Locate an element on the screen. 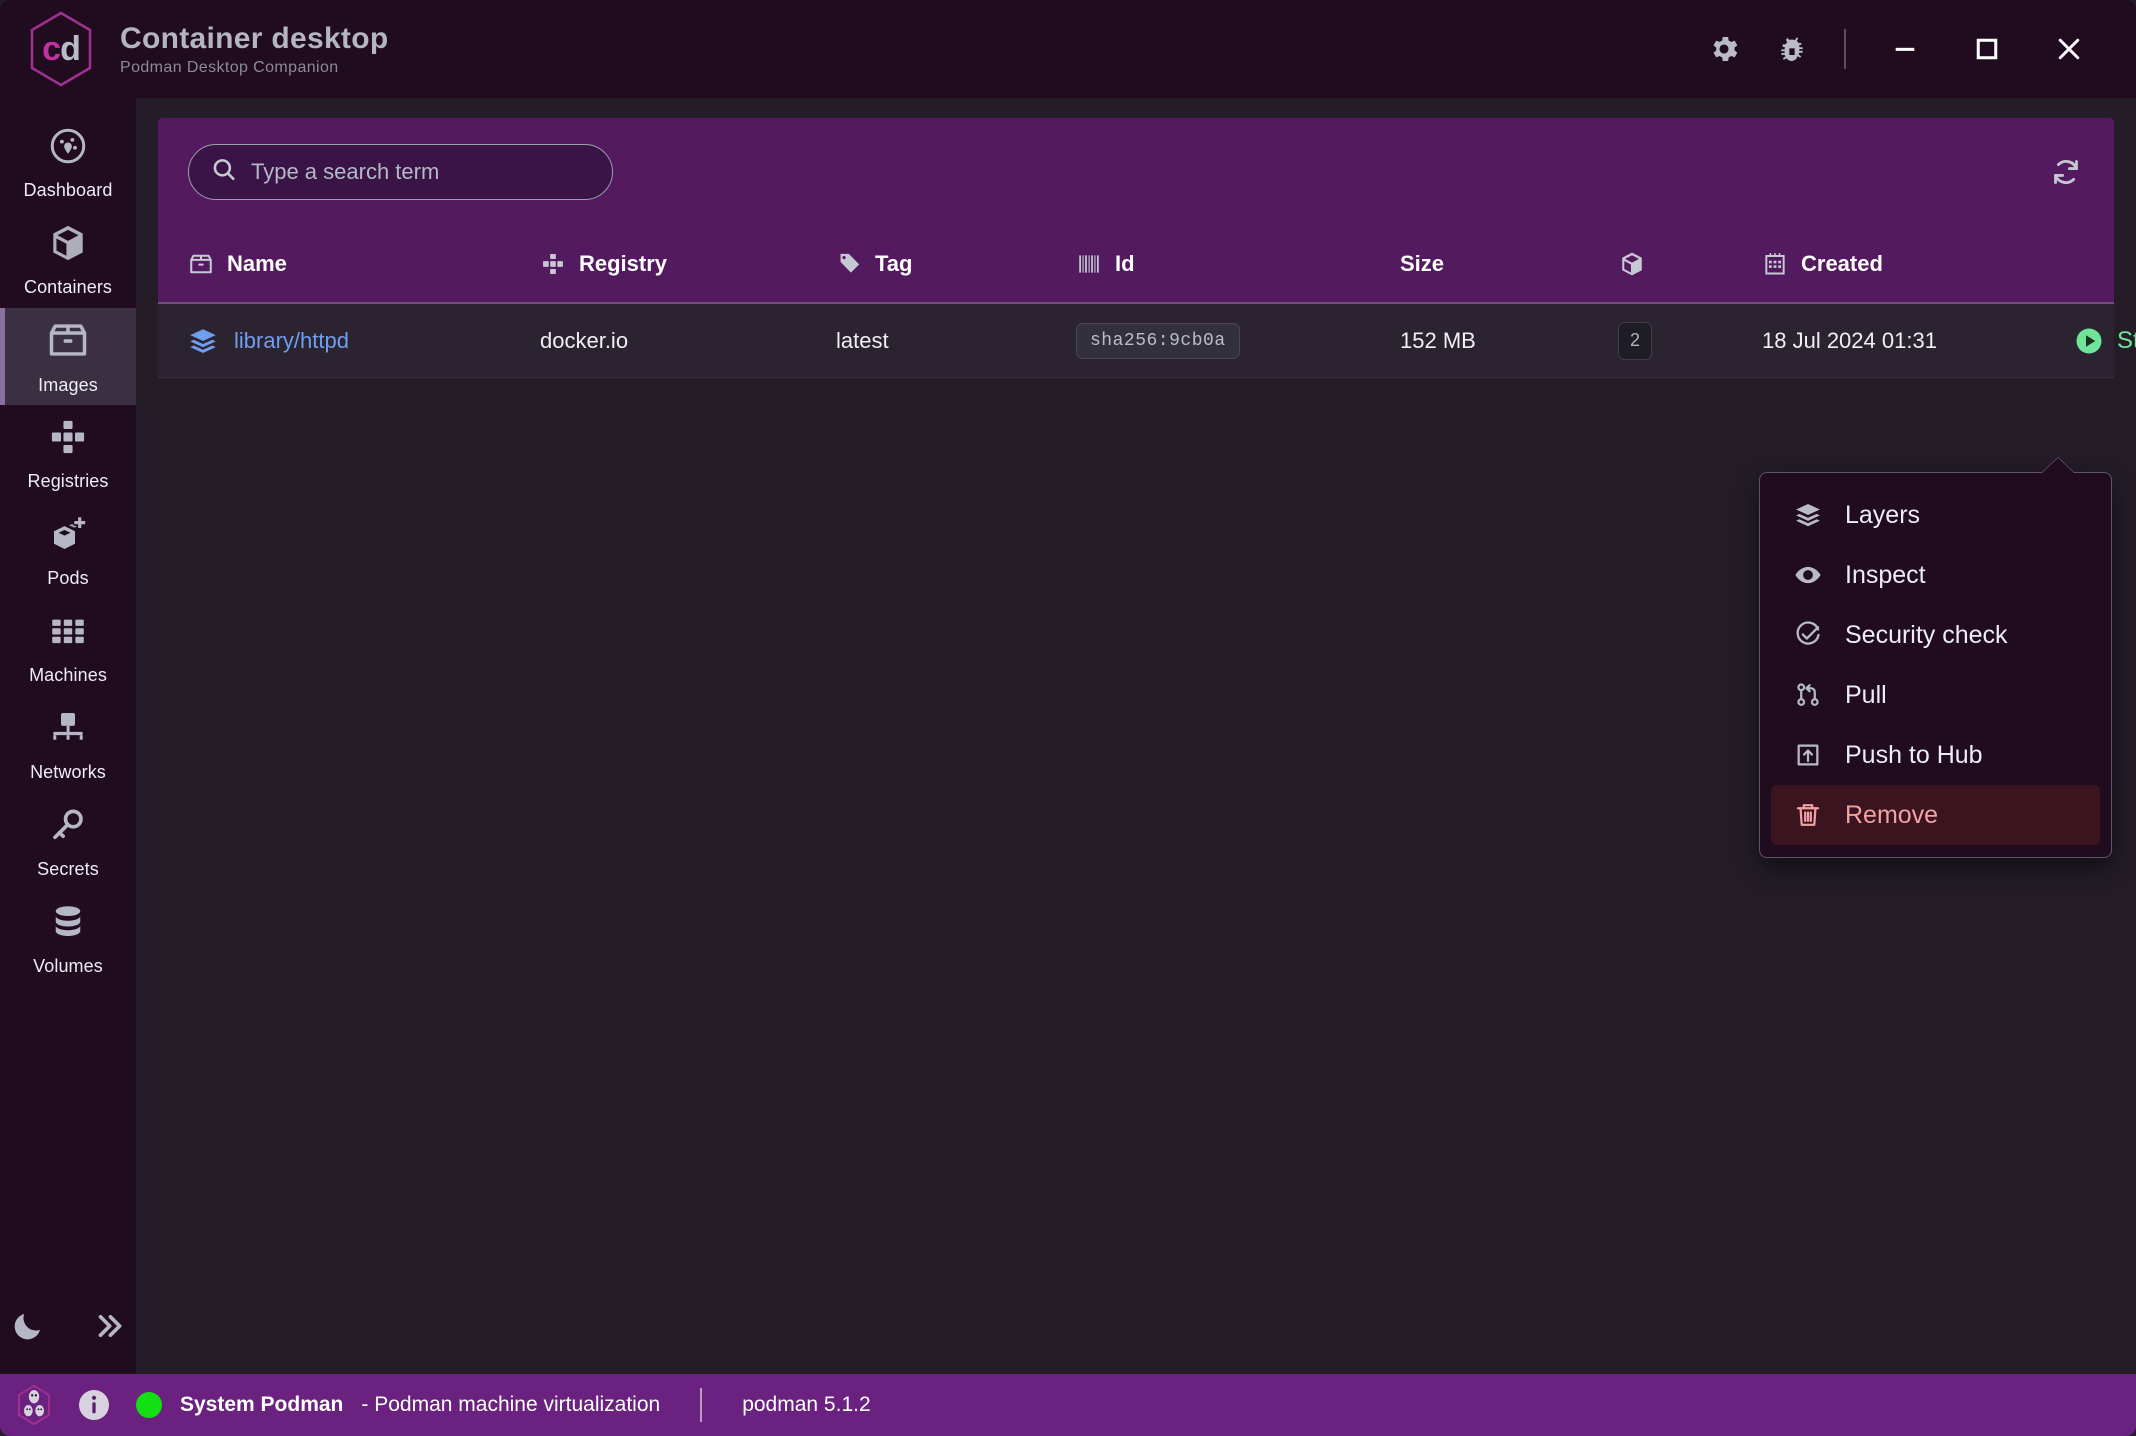 The image size is (2136, 1436). logo-letter-c: c is located at coordinates (51, 48).